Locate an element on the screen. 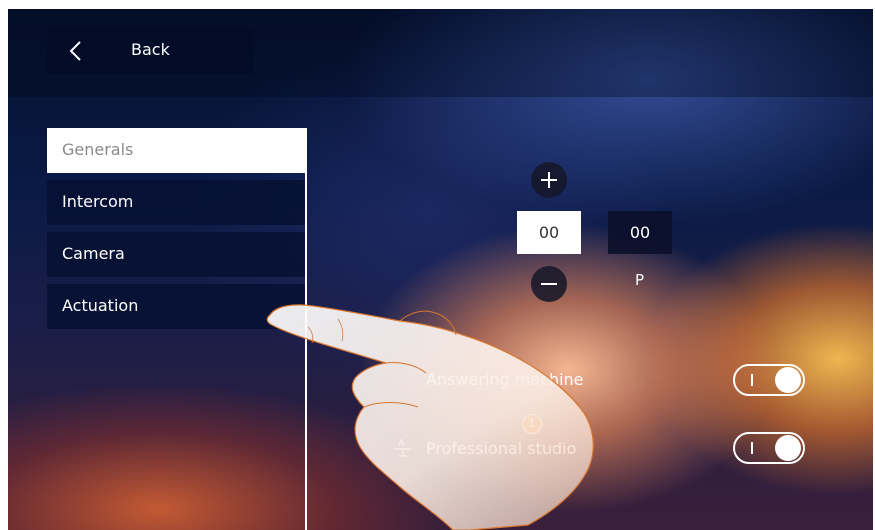 Image resolution: width=875 pixels, height=530 pixels. increment-button is located at coordinates (549, 180).